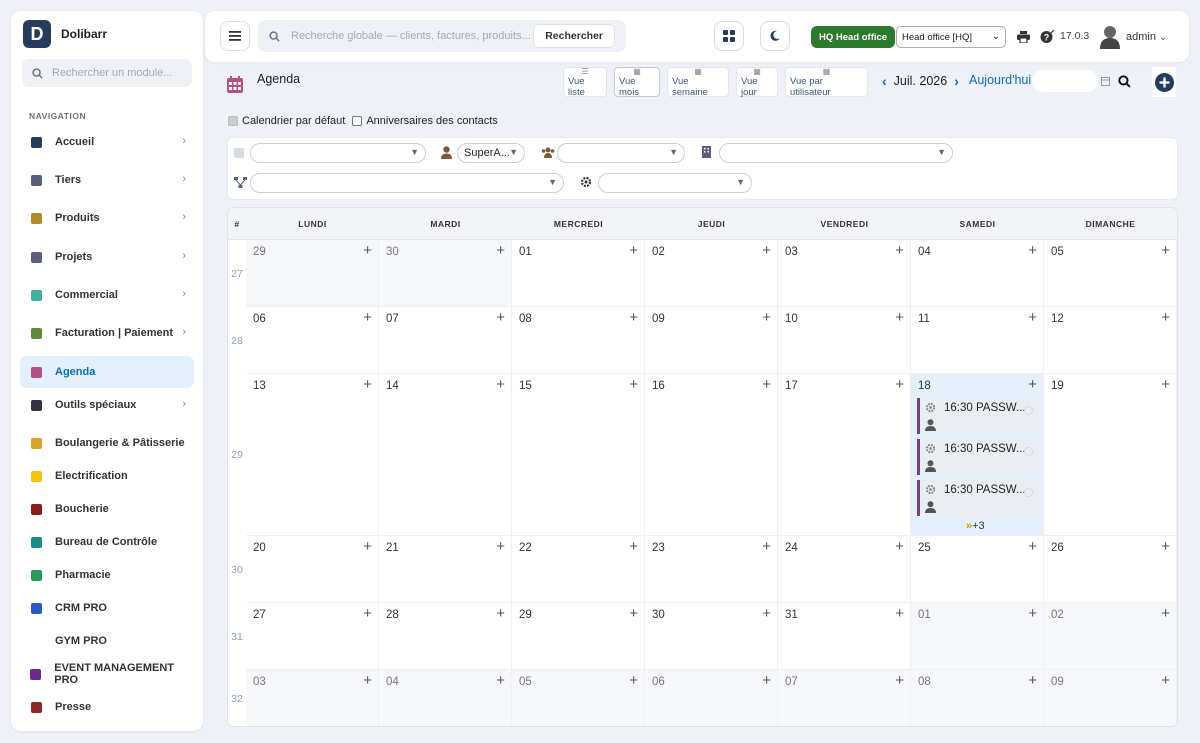 The height and width of the screenshot is (743, 1200). I want to click on view-week-button: ▦ Vue semaine, so click(698, 82).